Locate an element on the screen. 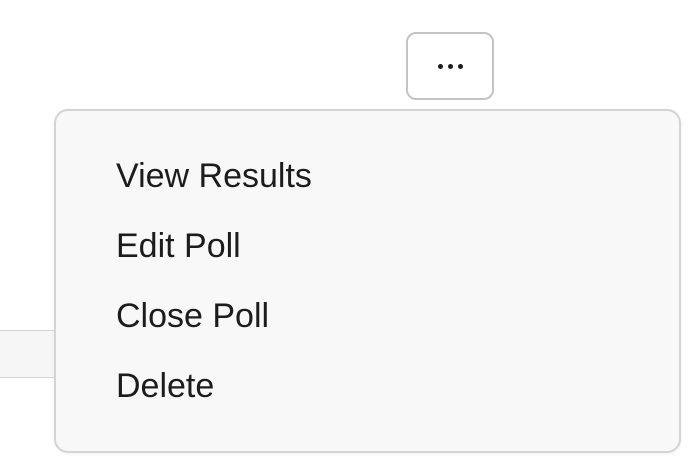  menu-item-view-results: View Results is located at coordinates (367, 176).